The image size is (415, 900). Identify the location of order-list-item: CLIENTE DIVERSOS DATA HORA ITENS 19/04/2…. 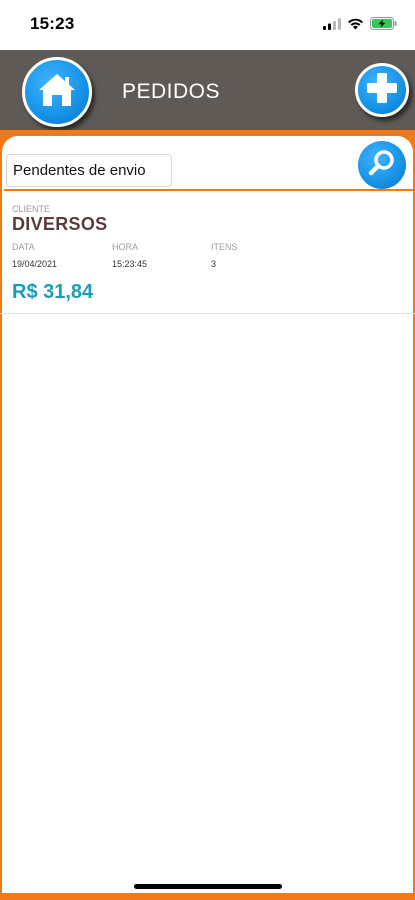
(207, 255).